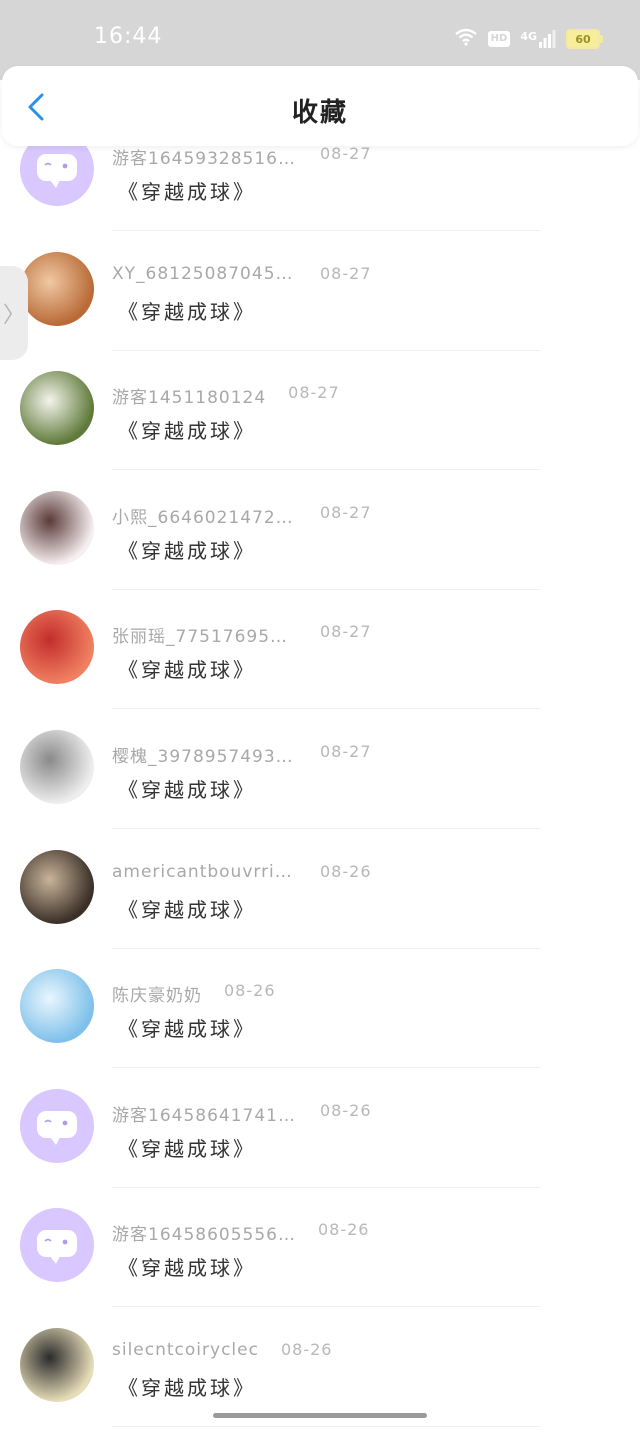 The image size is (640, 1450). I want to click on item-meta: 游客164586417418… 08-26, so click(242, 1113).